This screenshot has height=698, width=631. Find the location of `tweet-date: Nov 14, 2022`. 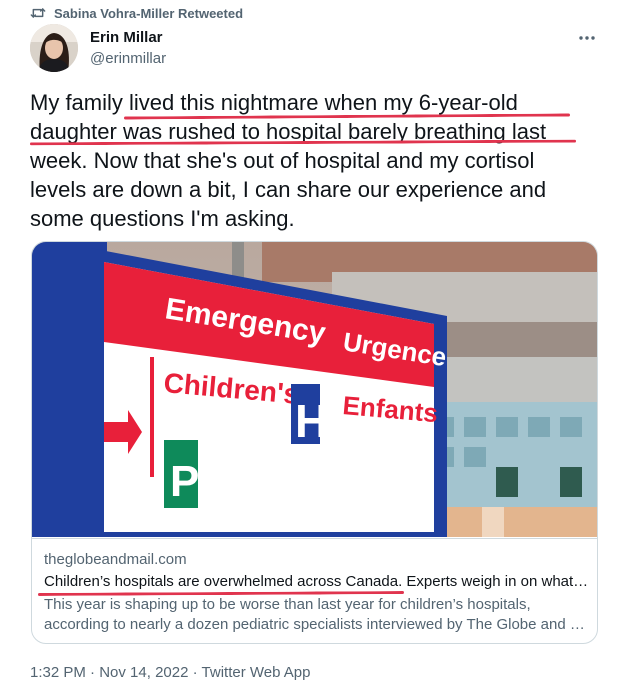

tweet-date: Nov 14, 2022 is located at coordinates (143, 672).